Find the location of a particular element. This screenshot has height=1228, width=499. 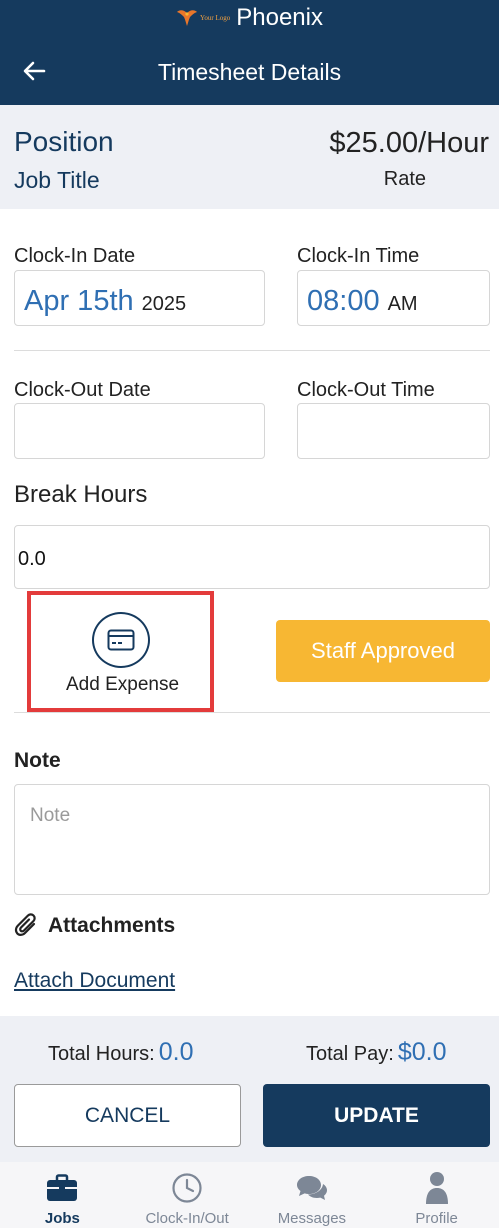

clock-in-date-label: Clock-In Date is located at coordinates (75, 256).